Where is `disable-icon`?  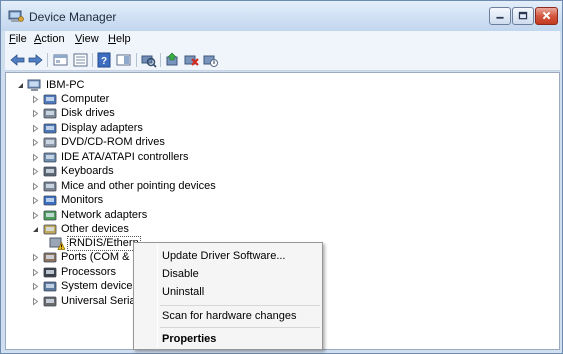 disable-icon is located at coordinates (210, 60).